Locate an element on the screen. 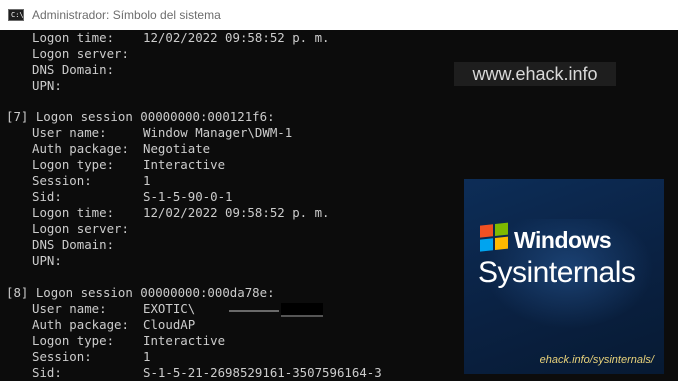 The height and width of the screenshot is (381, 678). redacted-username is located at coordinates (276, 310).